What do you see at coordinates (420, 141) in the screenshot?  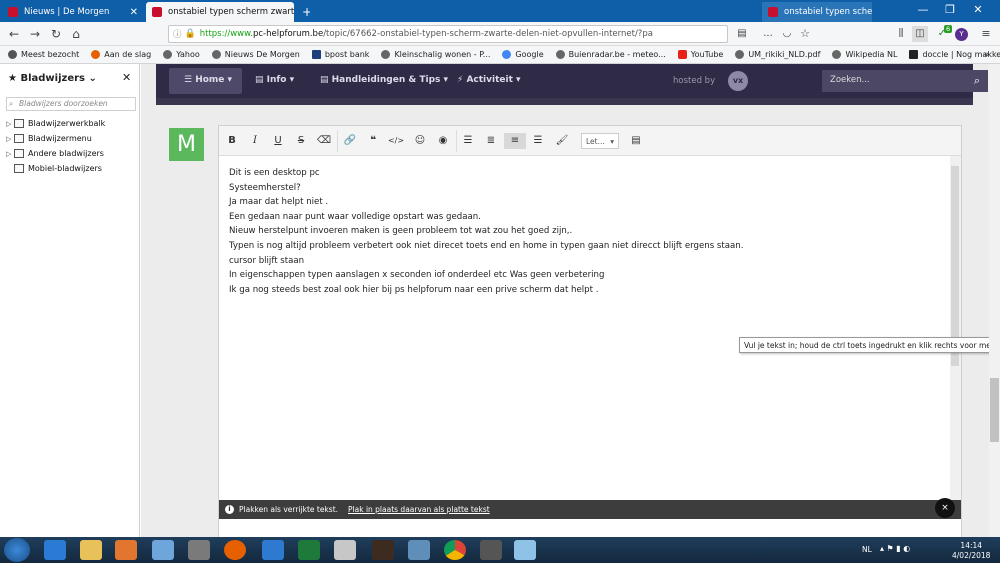 I see `emoji-icon: ☺` at bounding box center [420, 141].